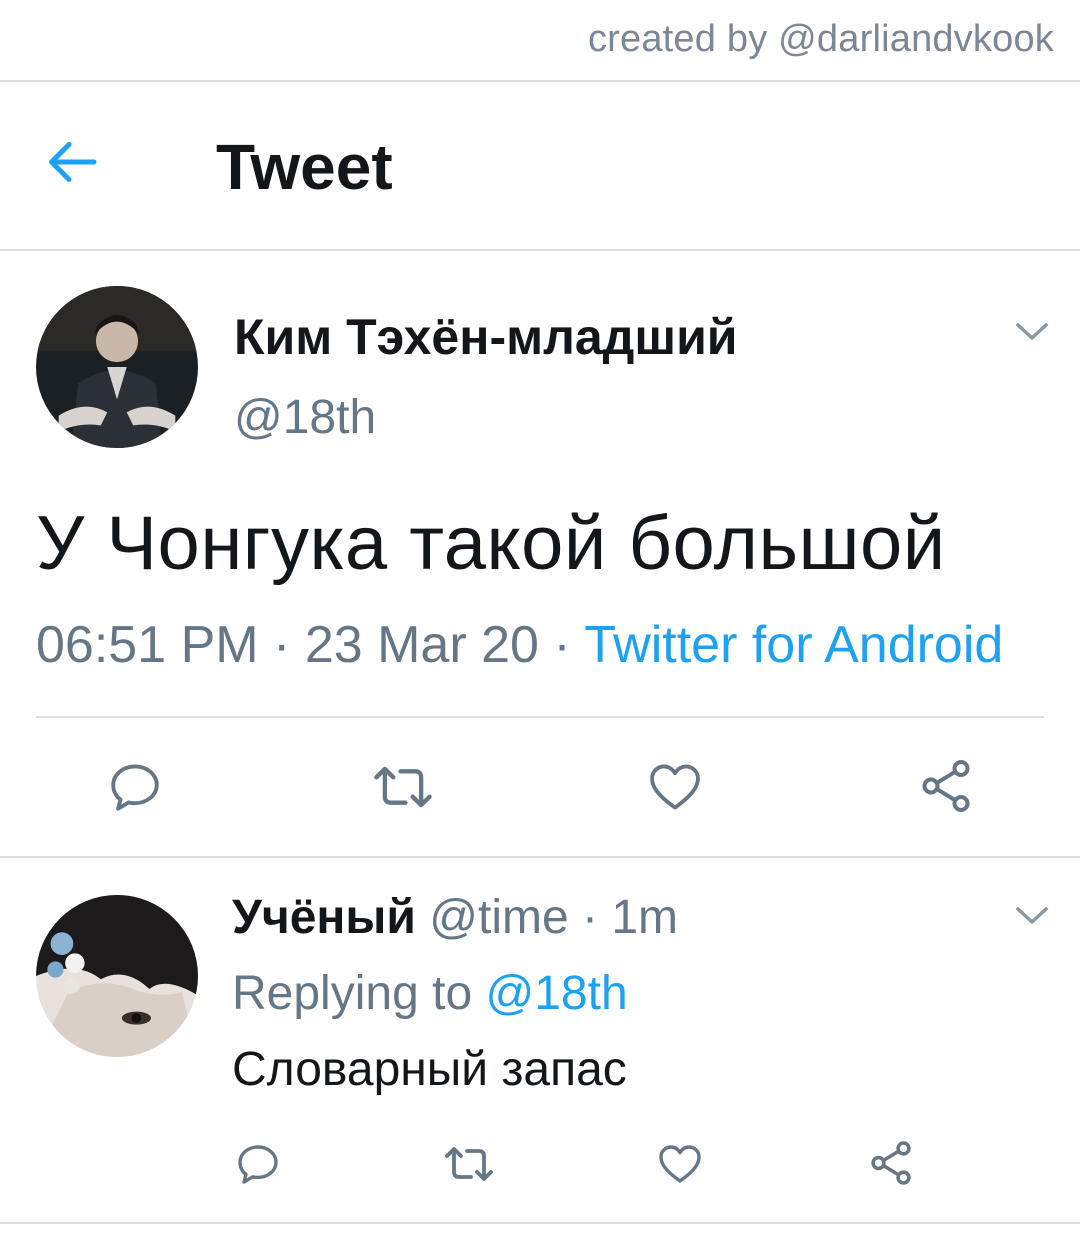 Image resolution: width=1080 pixels, height=1242 pixels. What do you see at coordinates (421, 645) in the screenshot?
I see `tweet-date: 23 Mar 20` at bounding box center [421, 645].